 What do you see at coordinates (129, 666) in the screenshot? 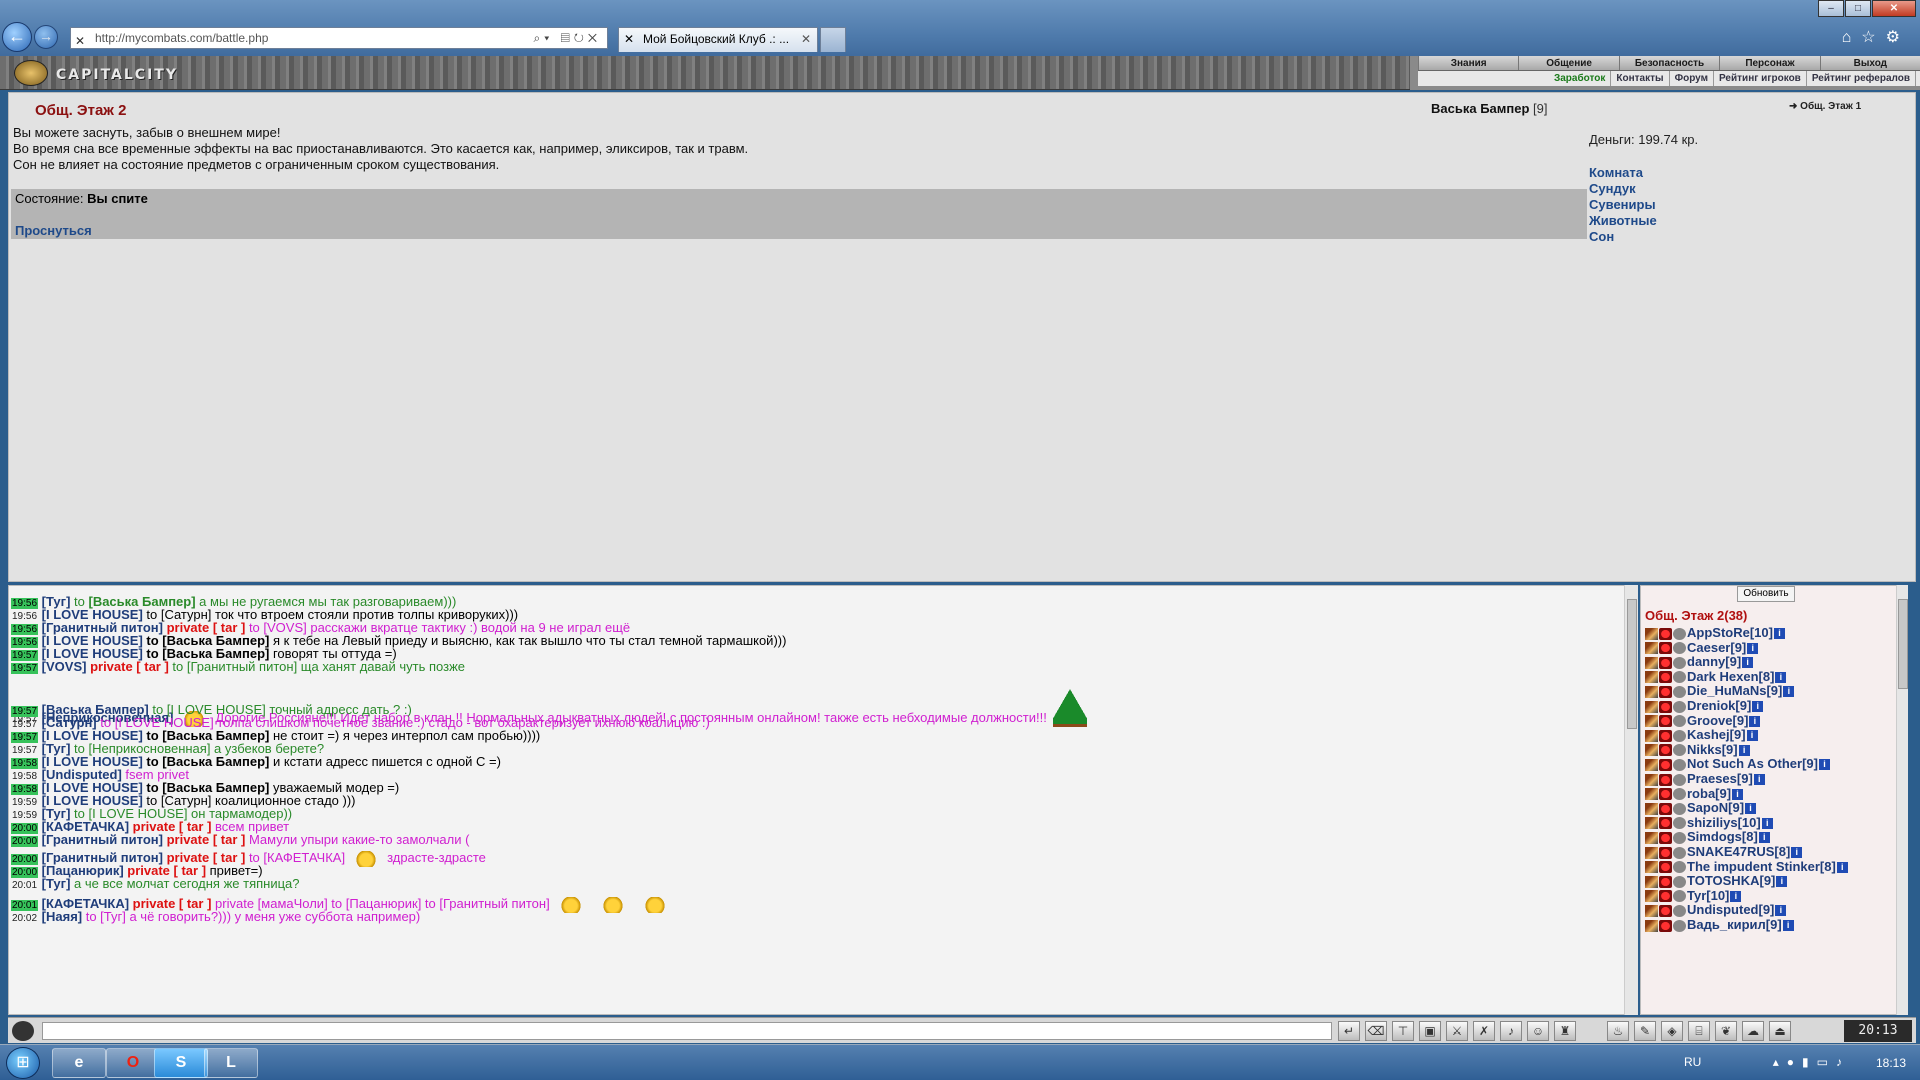
I see `message-text: private [ tar ]` at bounding box center [129, 666].